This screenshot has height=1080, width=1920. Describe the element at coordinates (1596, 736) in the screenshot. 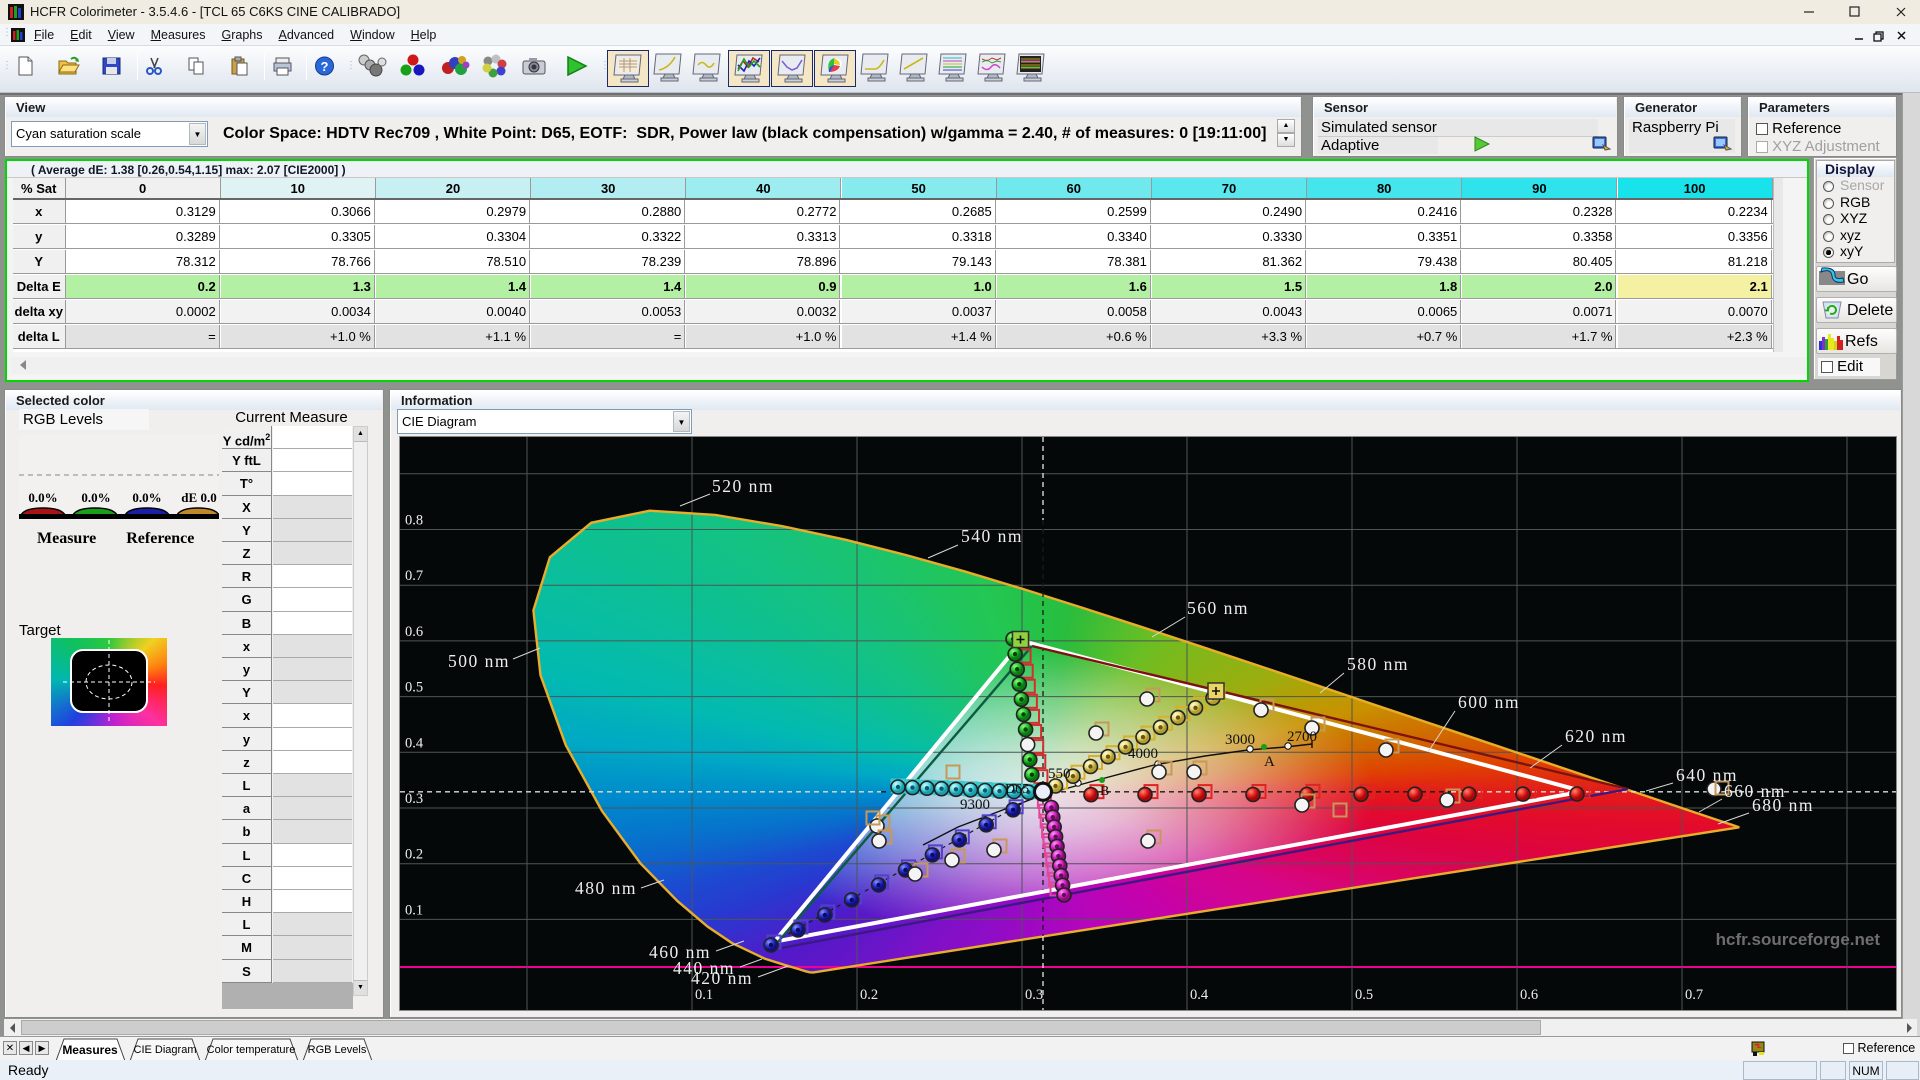

I see `svg-text: 620 nm` at that location.